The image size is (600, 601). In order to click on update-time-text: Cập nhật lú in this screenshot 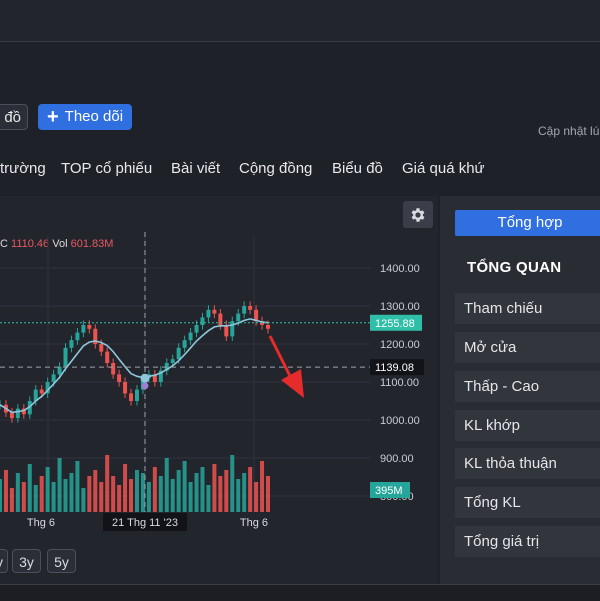, I will do `click(569, 131)`.